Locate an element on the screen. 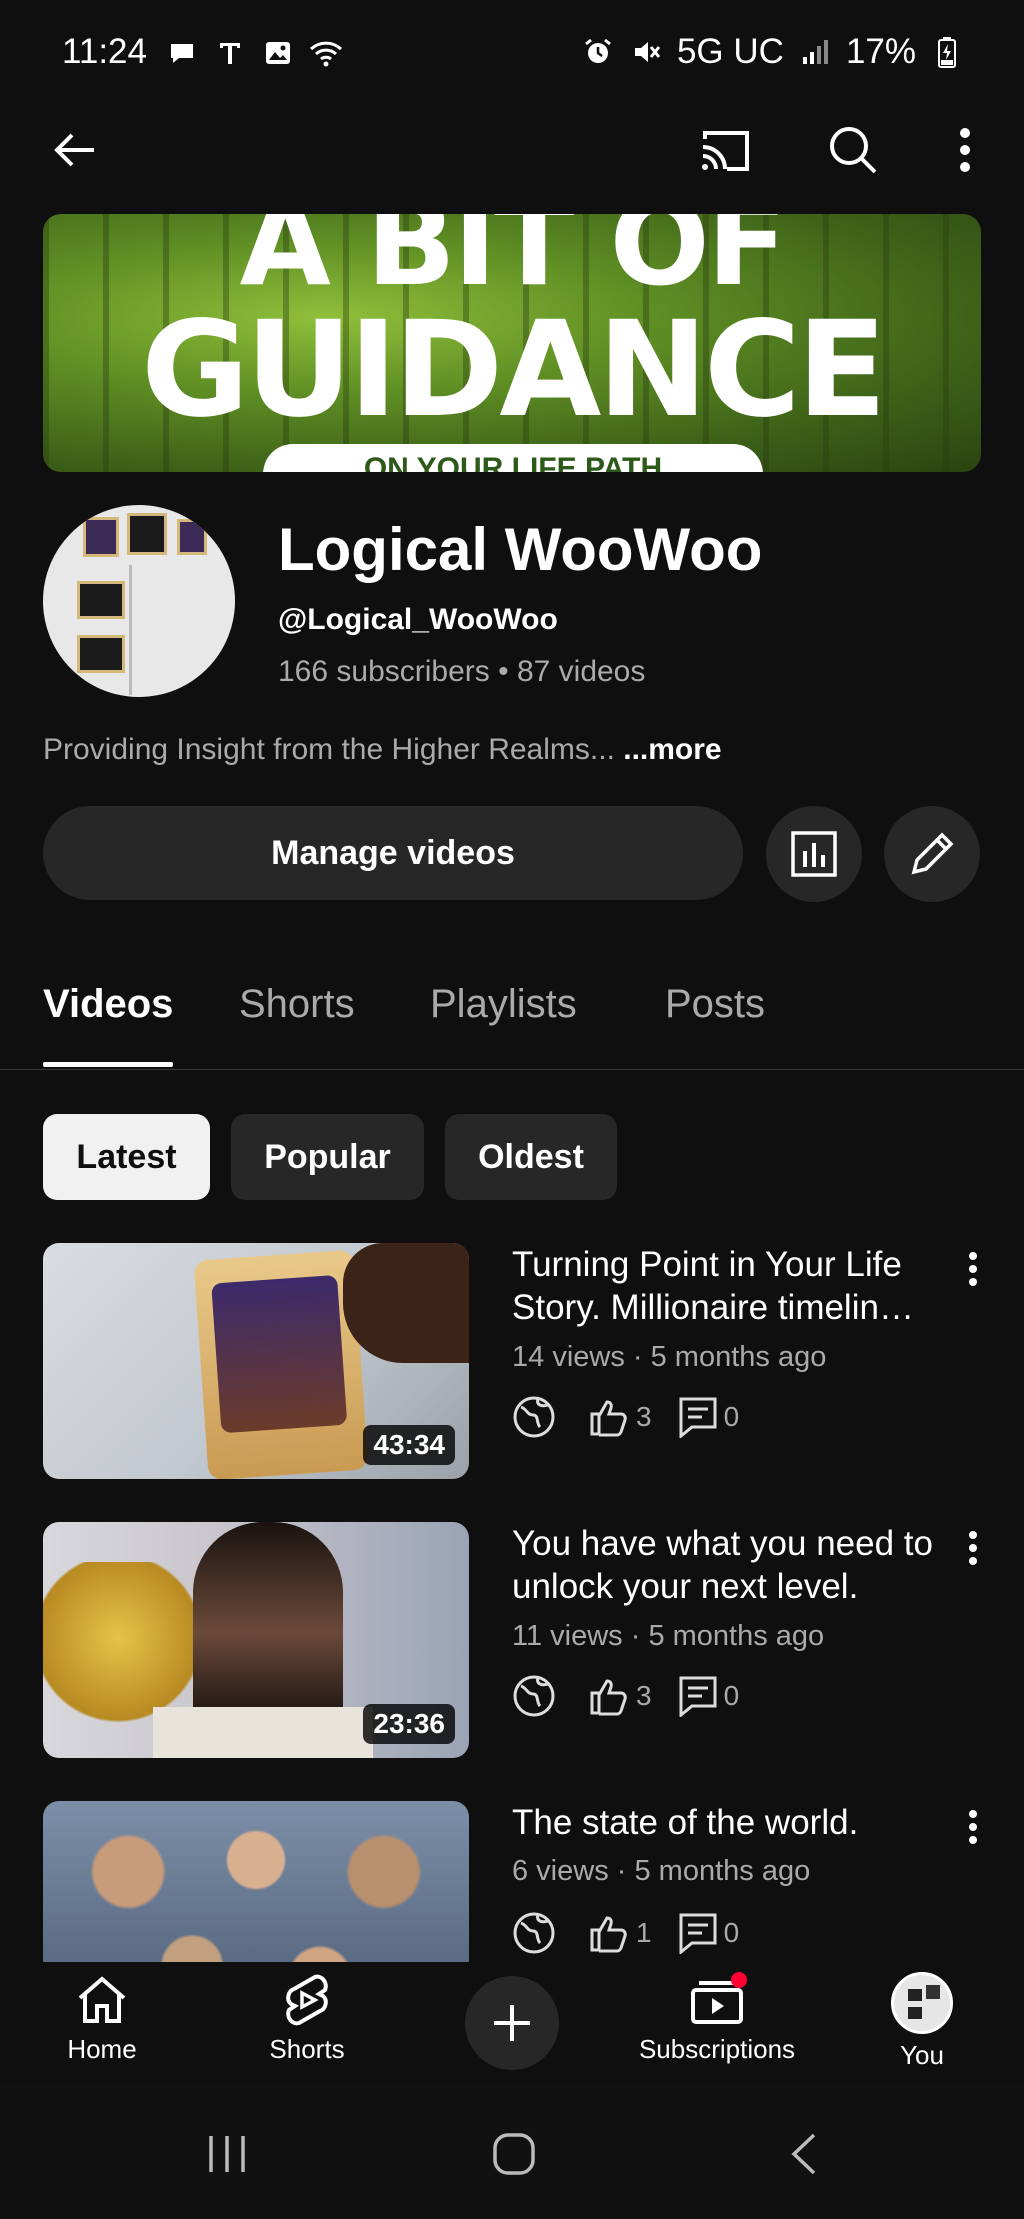 Image resolution: width=1024 pixels, height=2219 pixels. video-meta: 11 views · 5 months ago is located at coordinates (668, 1636).